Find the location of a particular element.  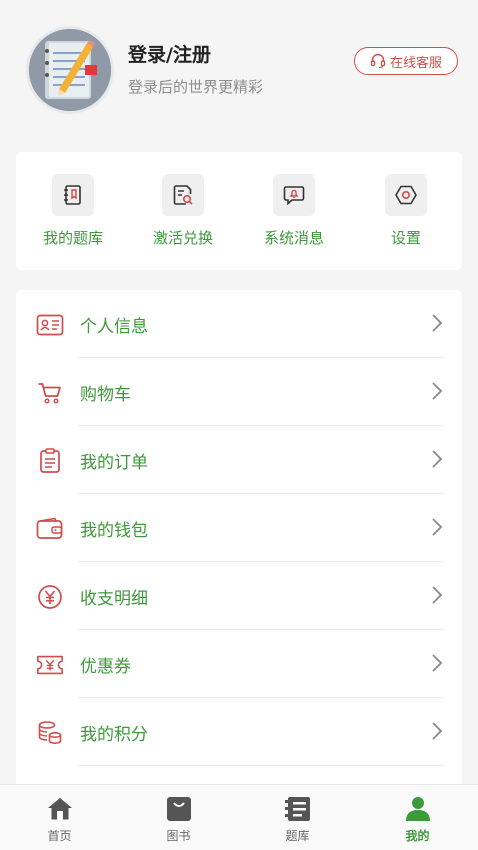

menu-item-my-orders: 我的订单 is located at coordinates (239, 460).